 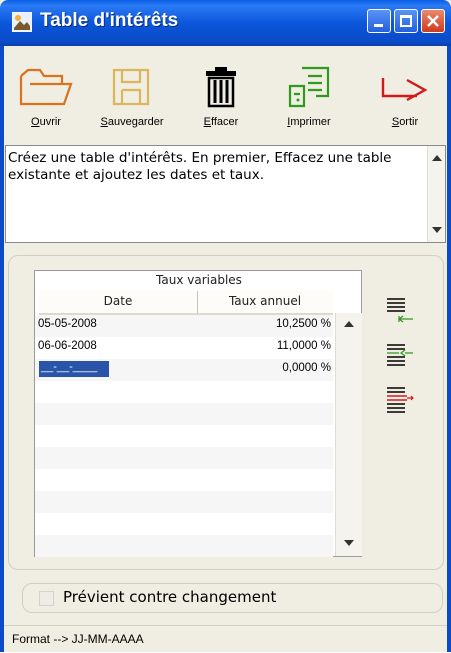 I want to click on column-date: Date, so click(x=118, y=301).